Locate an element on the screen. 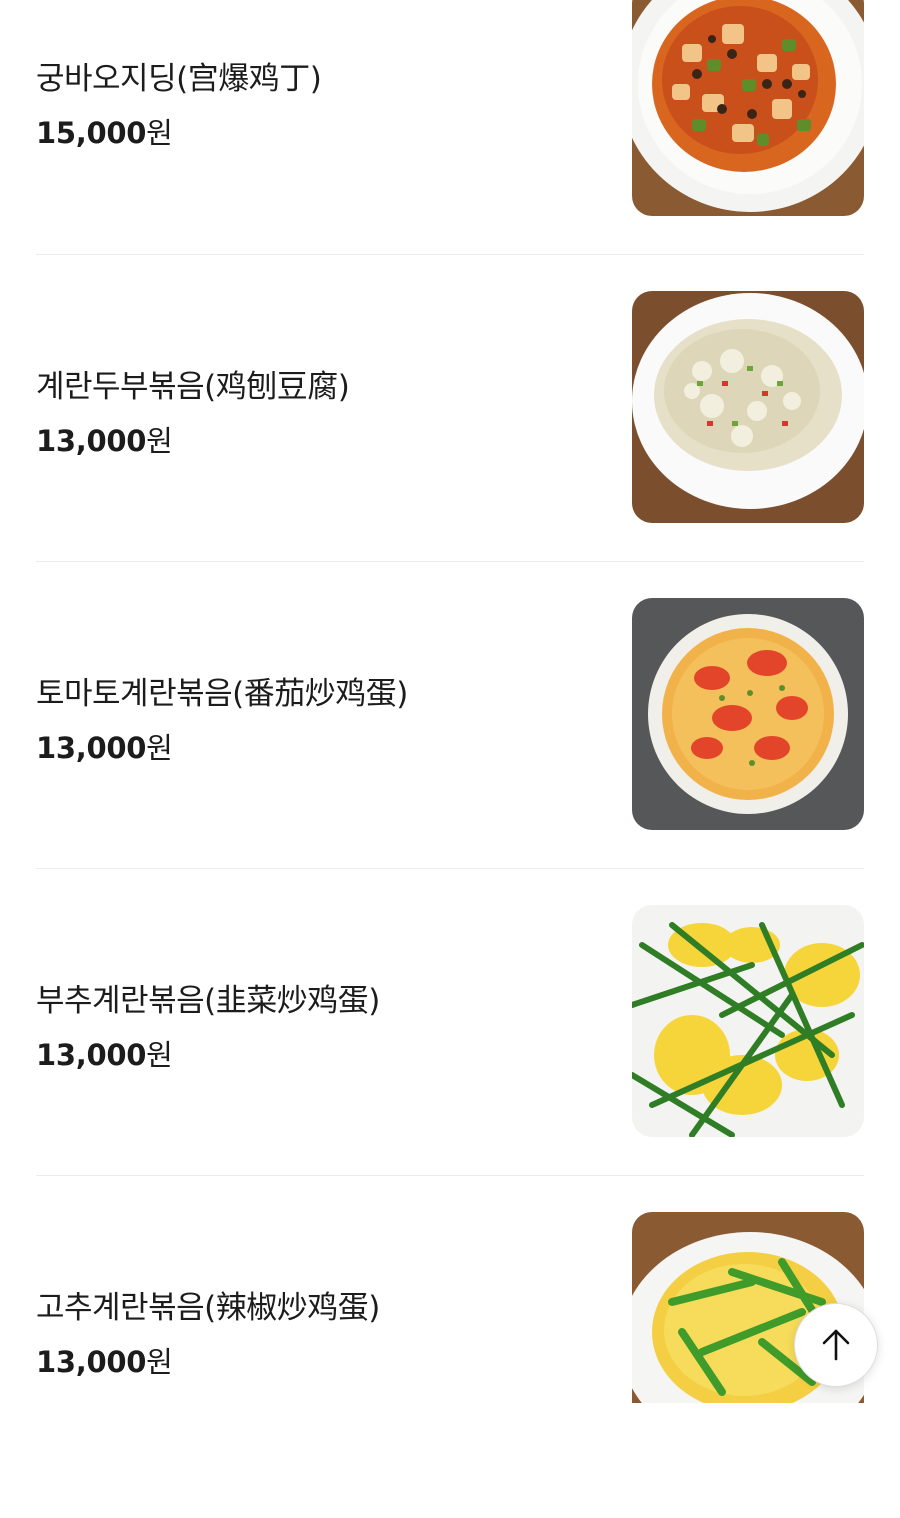 This screenshot has height=1518, width=900. dish-photo-chive-egg-stirfry is located at coordinates (748, 1021).